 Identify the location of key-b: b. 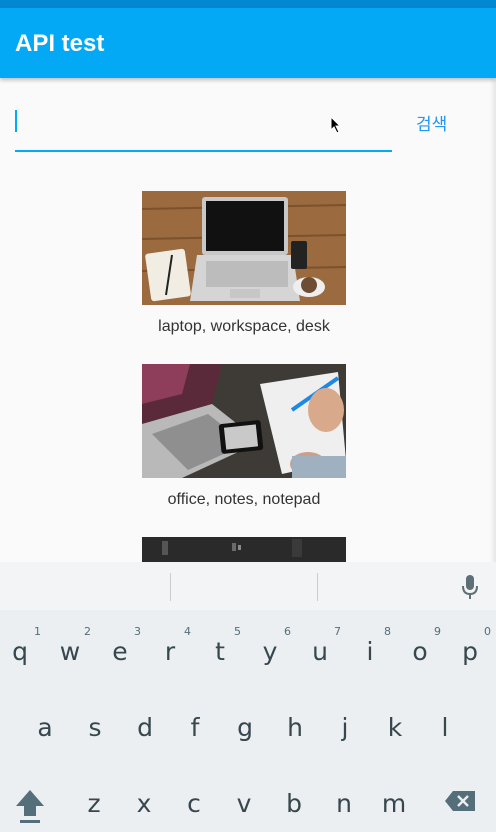
(294, 803).